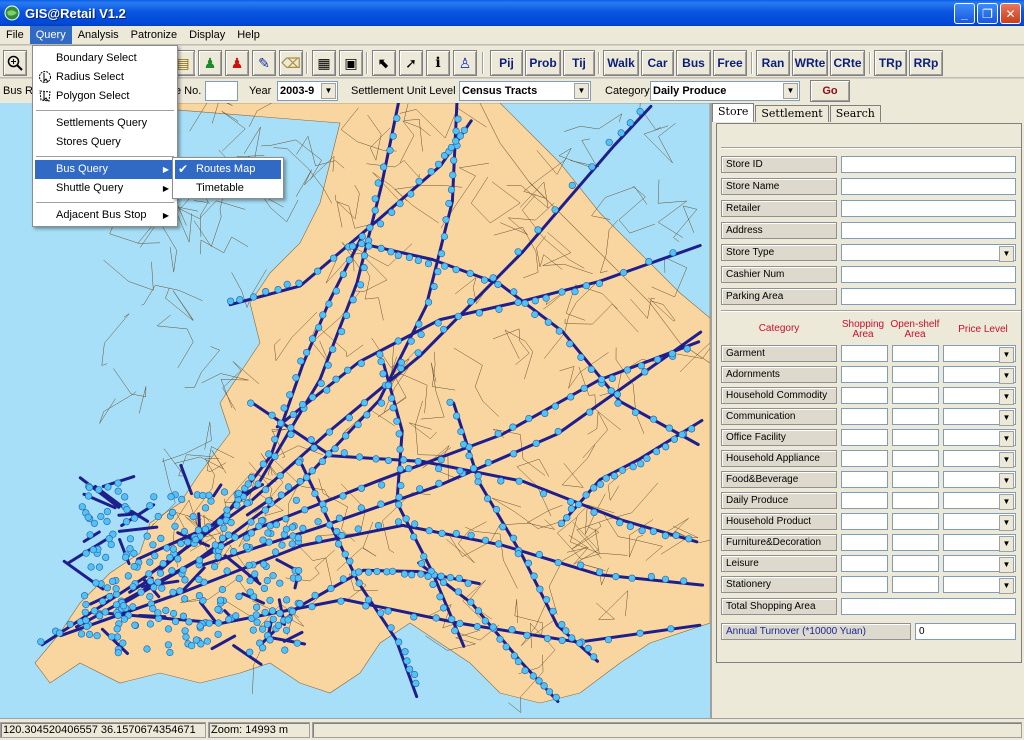 This screenshot has width=1024, height=740. Describe the element at coordinates (864, 584) in the screenshot. I see `shopping-area-input-stationery` at that location.